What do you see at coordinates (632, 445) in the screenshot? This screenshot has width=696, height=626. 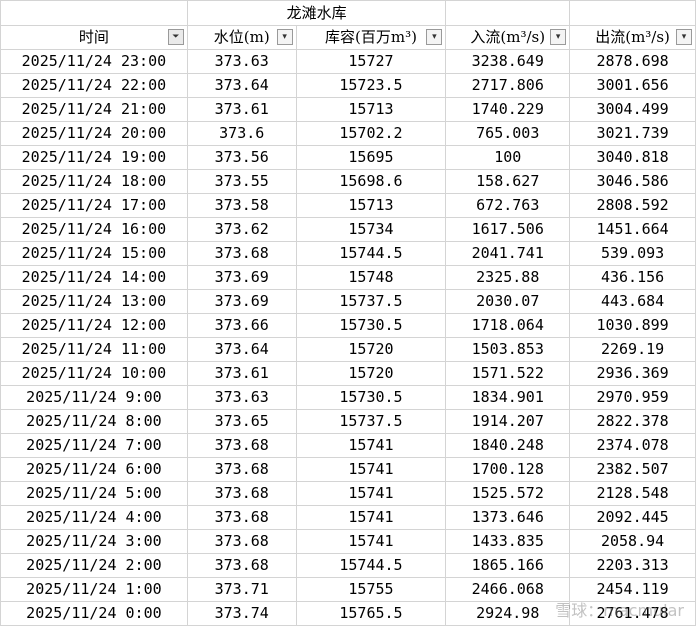 I see `outflow-cell: 2374.078` at bounding box center [632, 445].